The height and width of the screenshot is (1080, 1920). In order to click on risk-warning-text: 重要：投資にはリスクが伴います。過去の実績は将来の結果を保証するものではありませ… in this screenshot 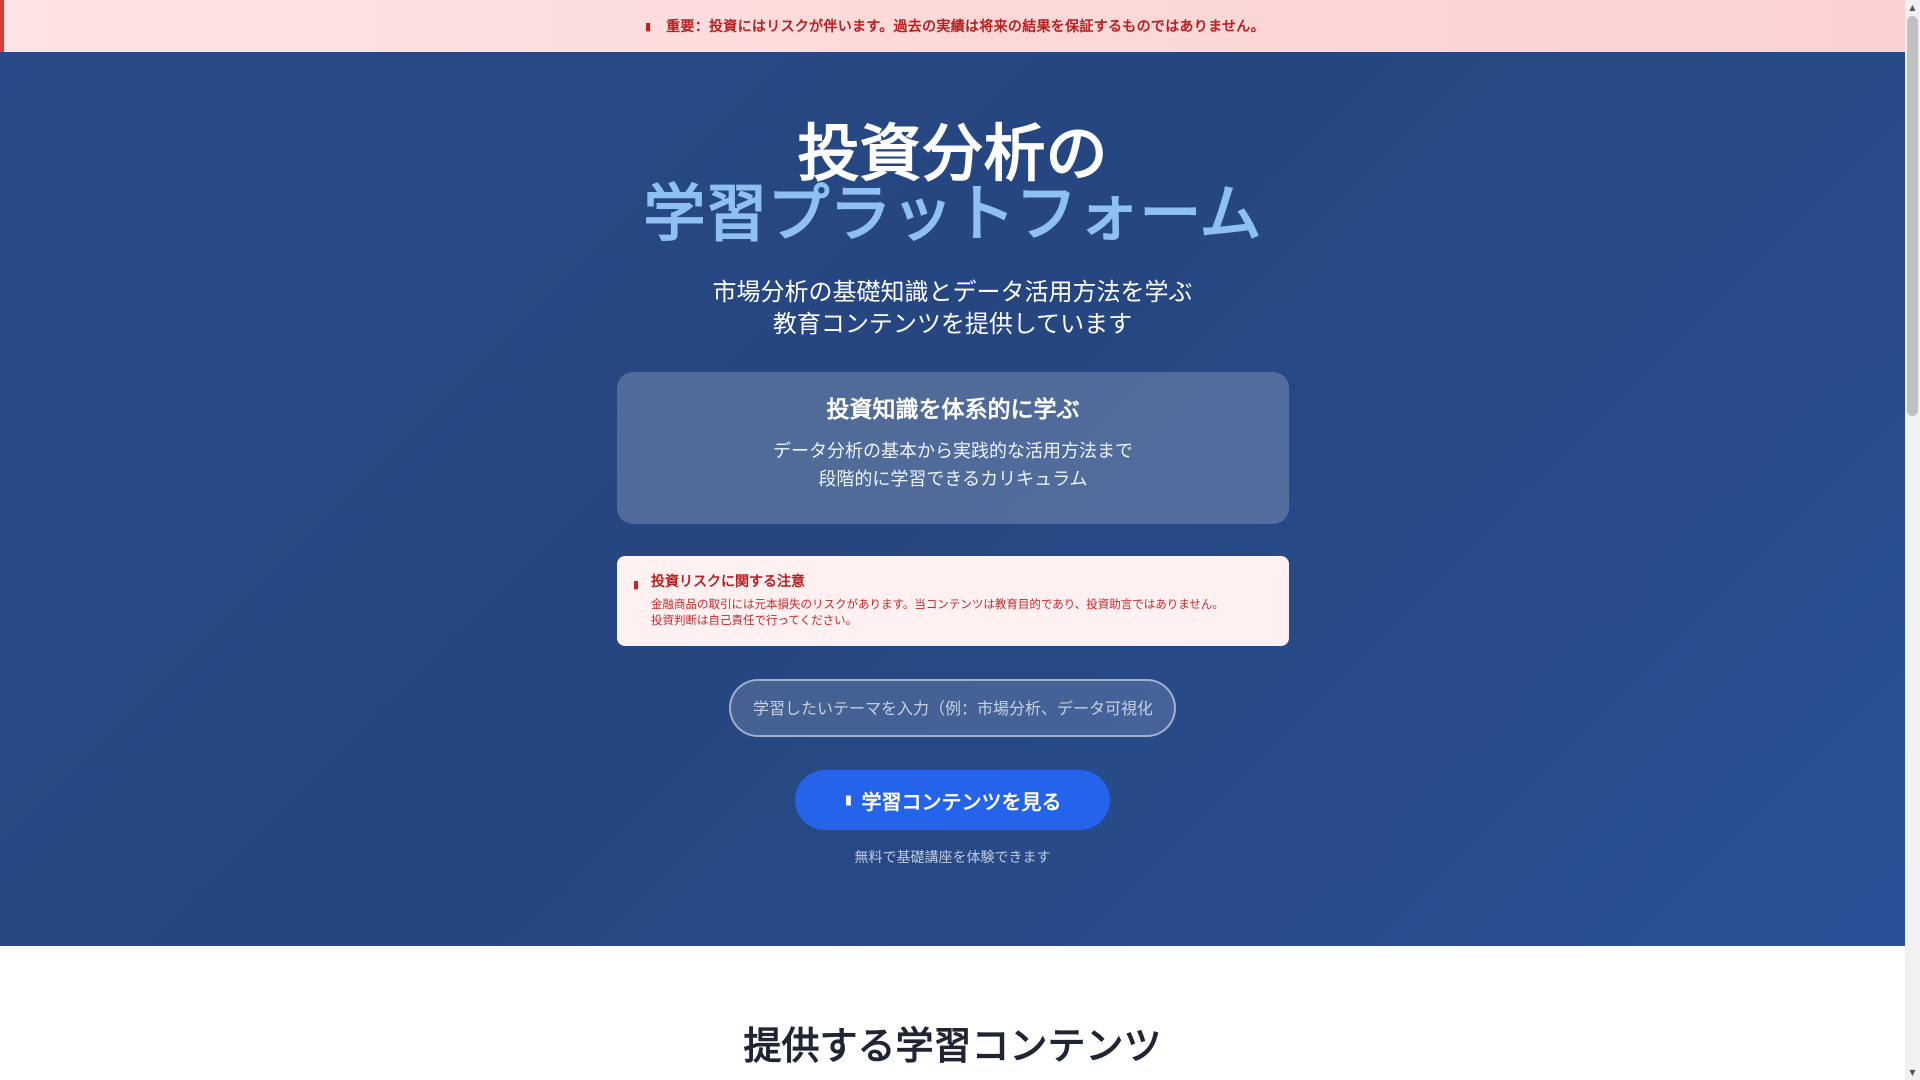, I will do `click(965, 27)`.